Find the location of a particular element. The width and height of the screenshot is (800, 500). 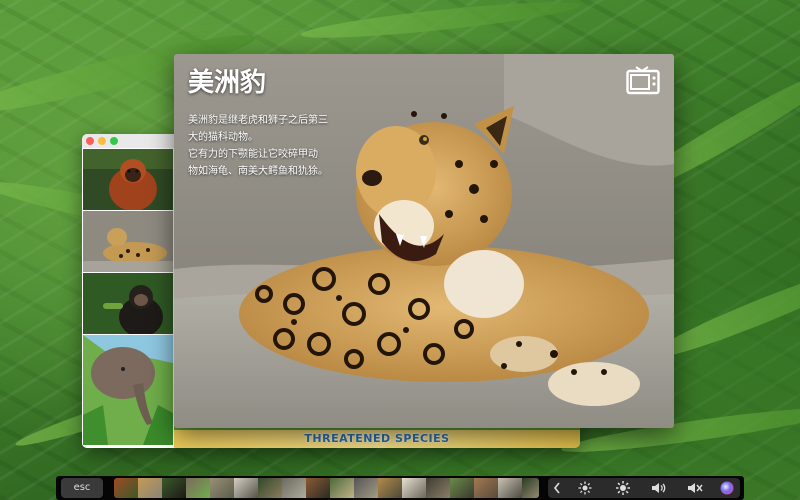

mute-icon is located at coordinates (695, 488).